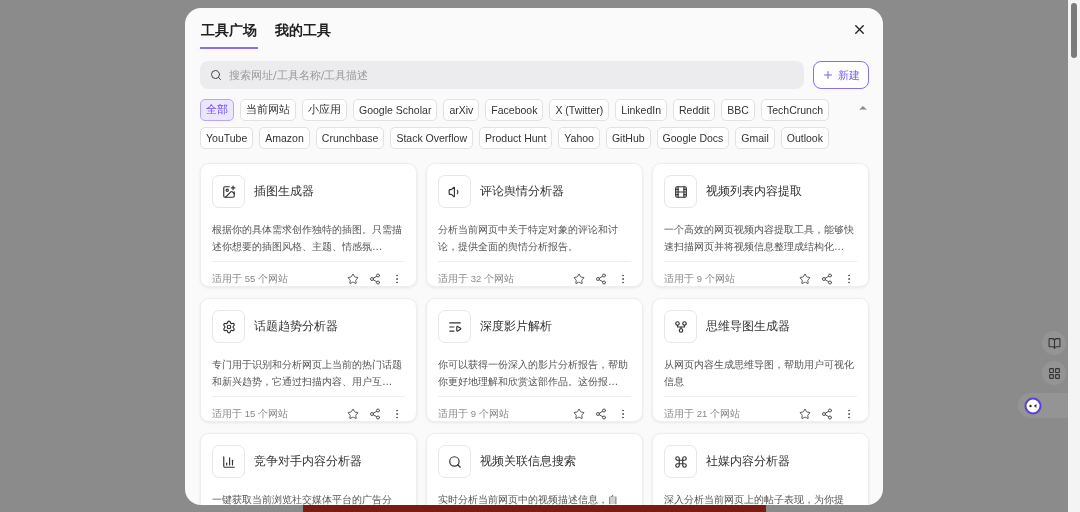 This screenshot has height=512, width=1080. I want to click on tool-title: 评论舆情分析器, so click(522, 191).